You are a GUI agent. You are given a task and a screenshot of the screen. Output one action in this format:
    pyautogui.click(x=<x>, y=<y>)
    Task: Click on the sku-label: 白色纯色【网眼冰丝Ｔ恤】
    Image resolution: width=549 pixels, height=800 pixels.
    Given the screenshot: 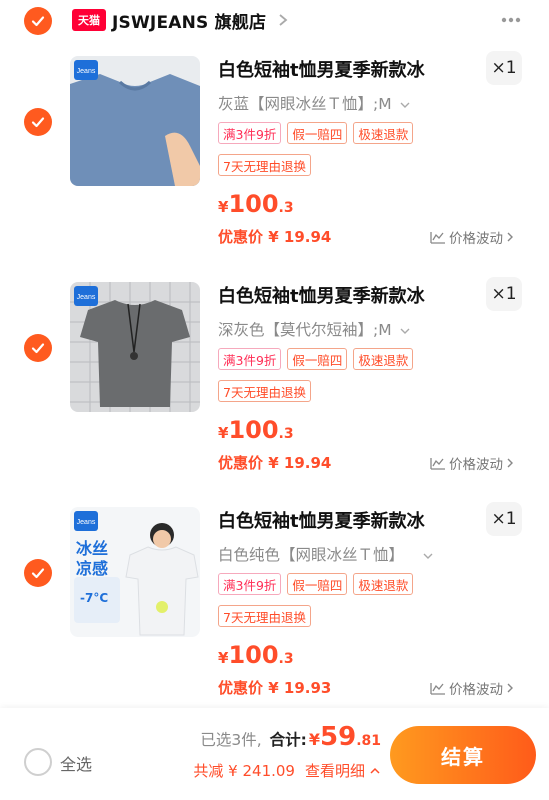 What is the action you would take?
    pyautogui.click(x=311, y=555)
    